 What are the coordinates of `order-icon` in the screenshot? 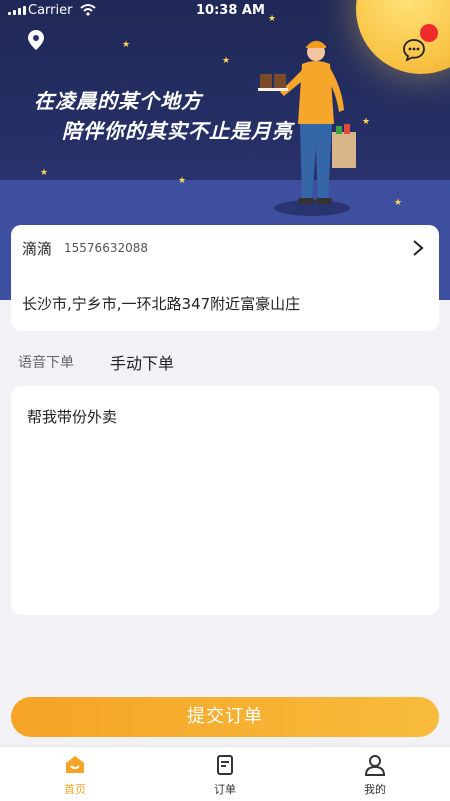 It's located at (225, 765).